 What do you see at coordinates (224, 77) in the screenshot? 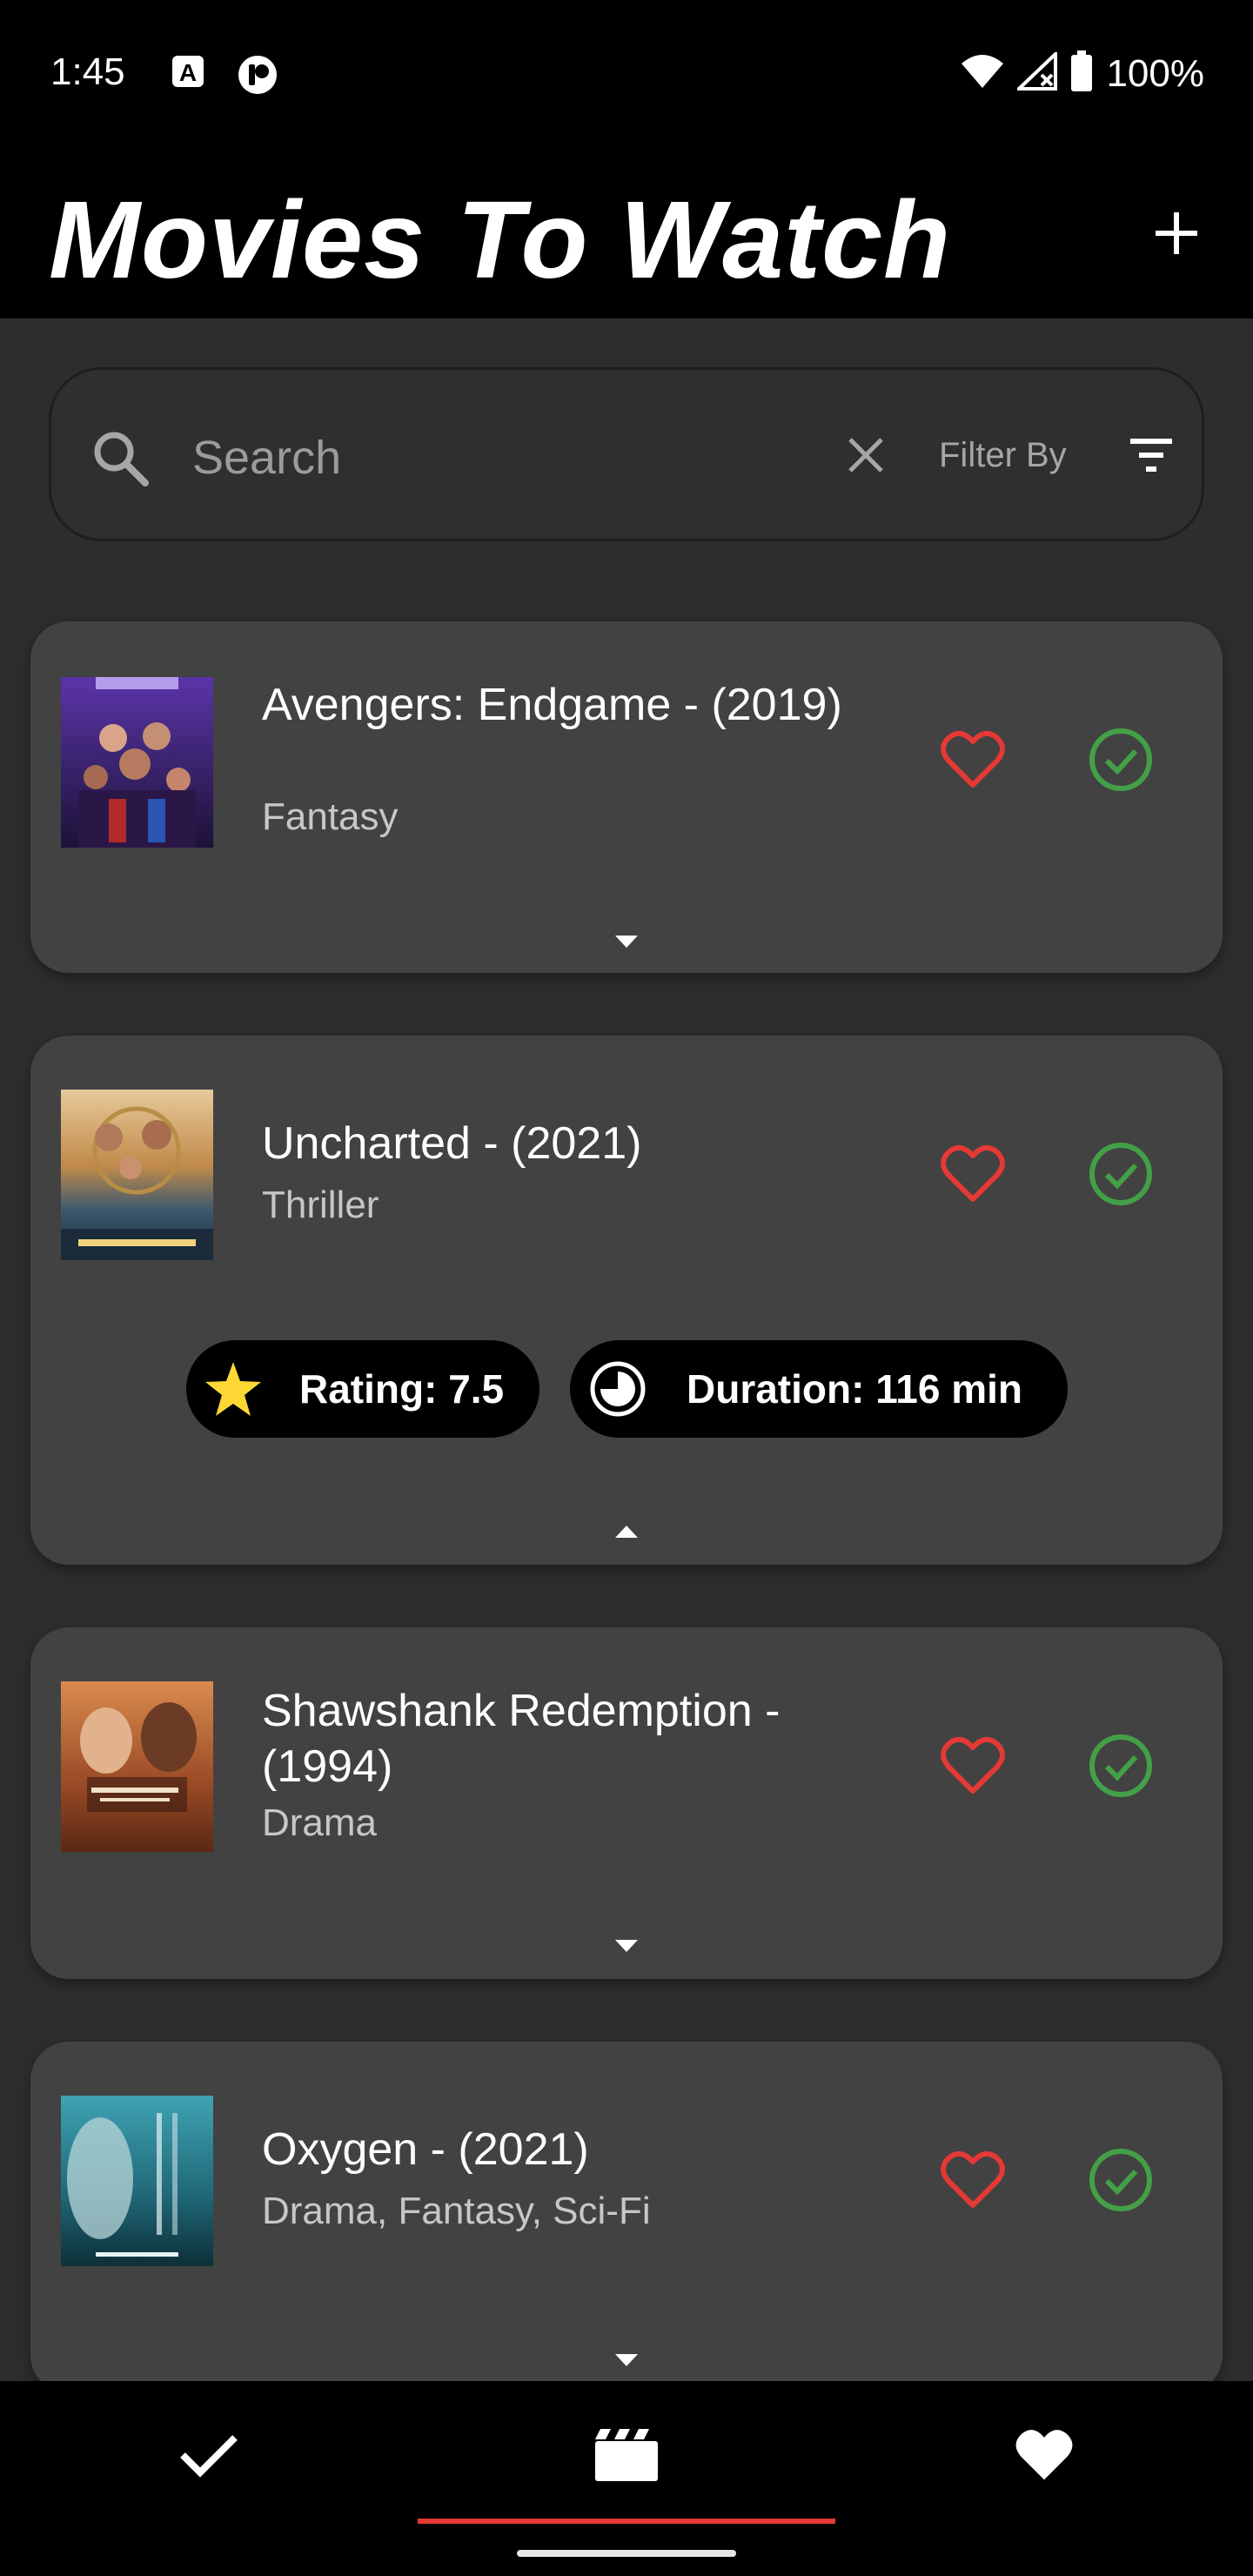
I see `notification-icons: A` at bounding box center [224, 77].